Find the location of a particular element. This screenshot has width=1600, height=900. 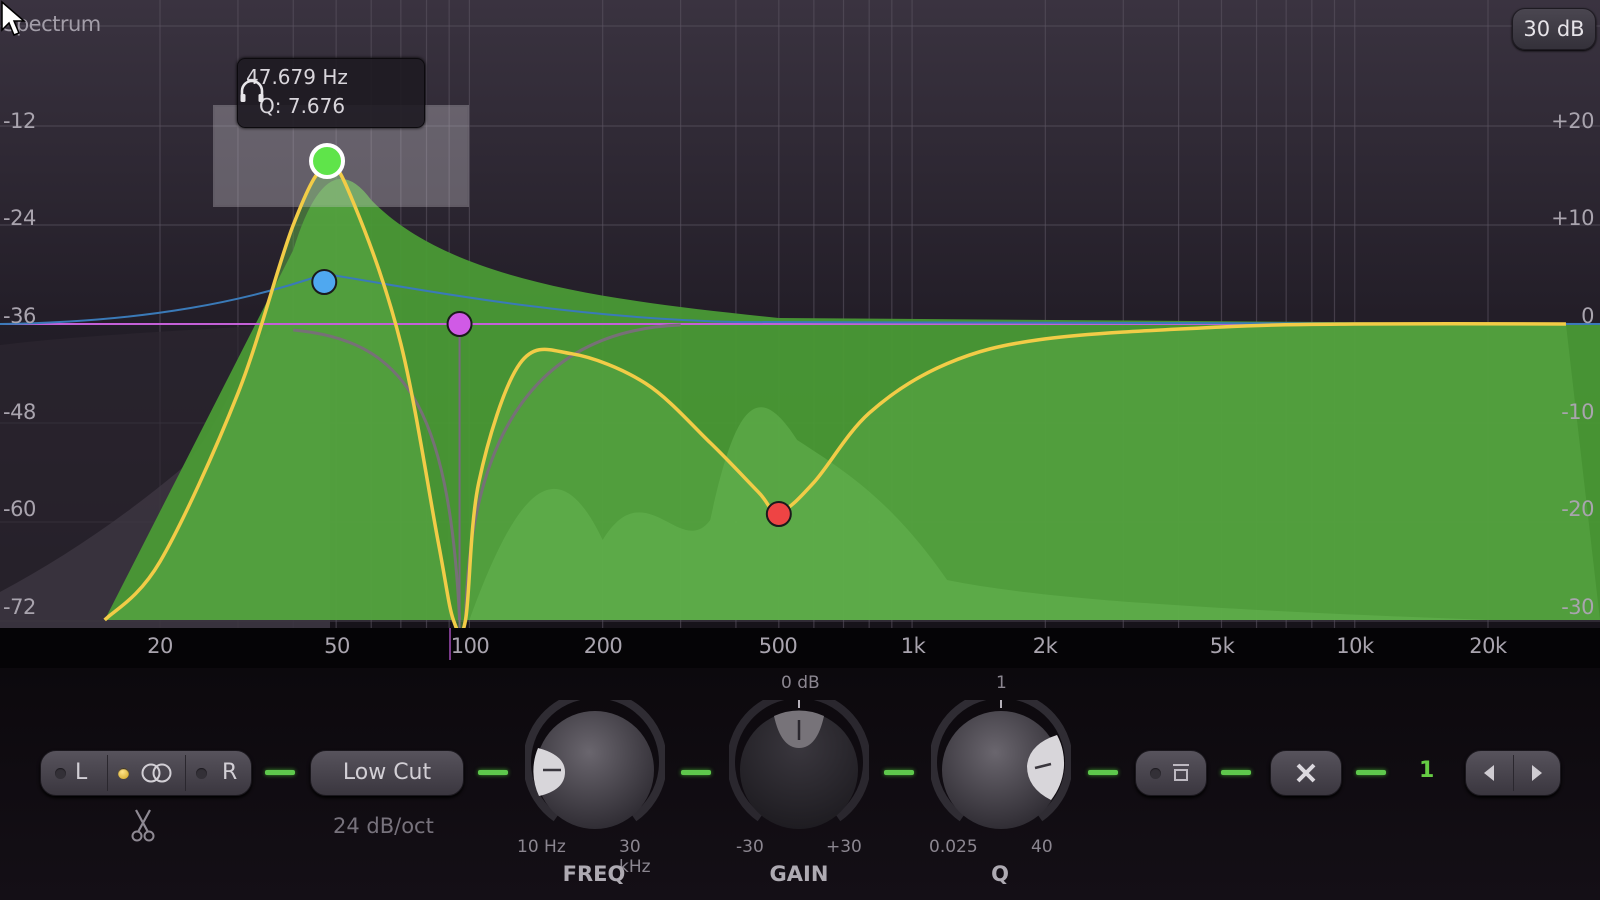

freq-knob-label: FREQ is located at coordinates (594, 874).